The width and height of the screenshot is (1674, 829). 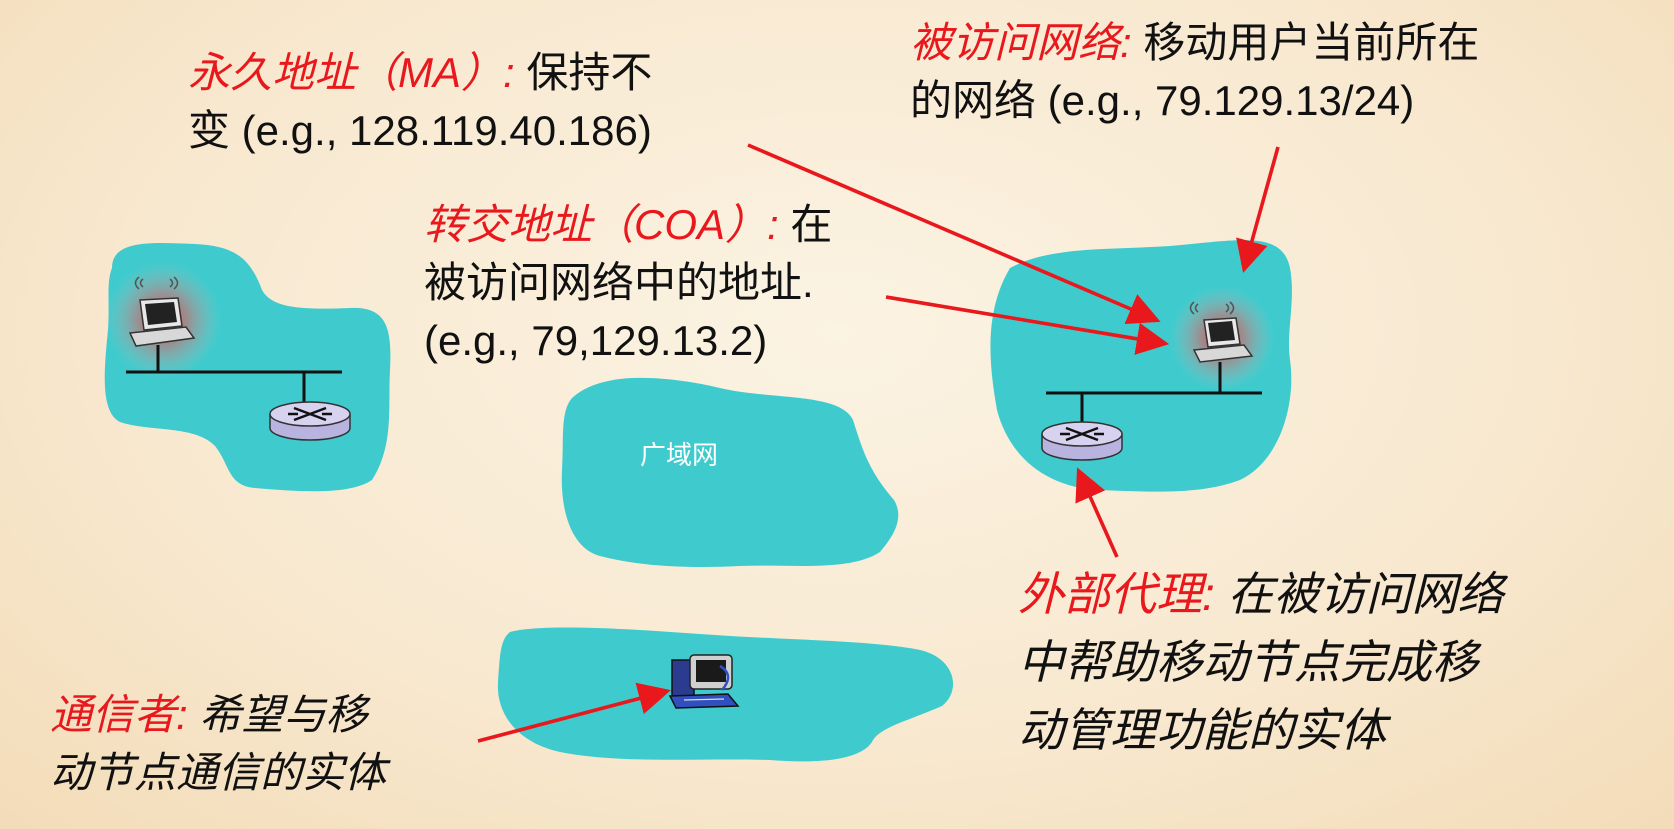 I want to click on foreign-agent-text-line1: 在被访问网络, so click(x=1359, y=594).